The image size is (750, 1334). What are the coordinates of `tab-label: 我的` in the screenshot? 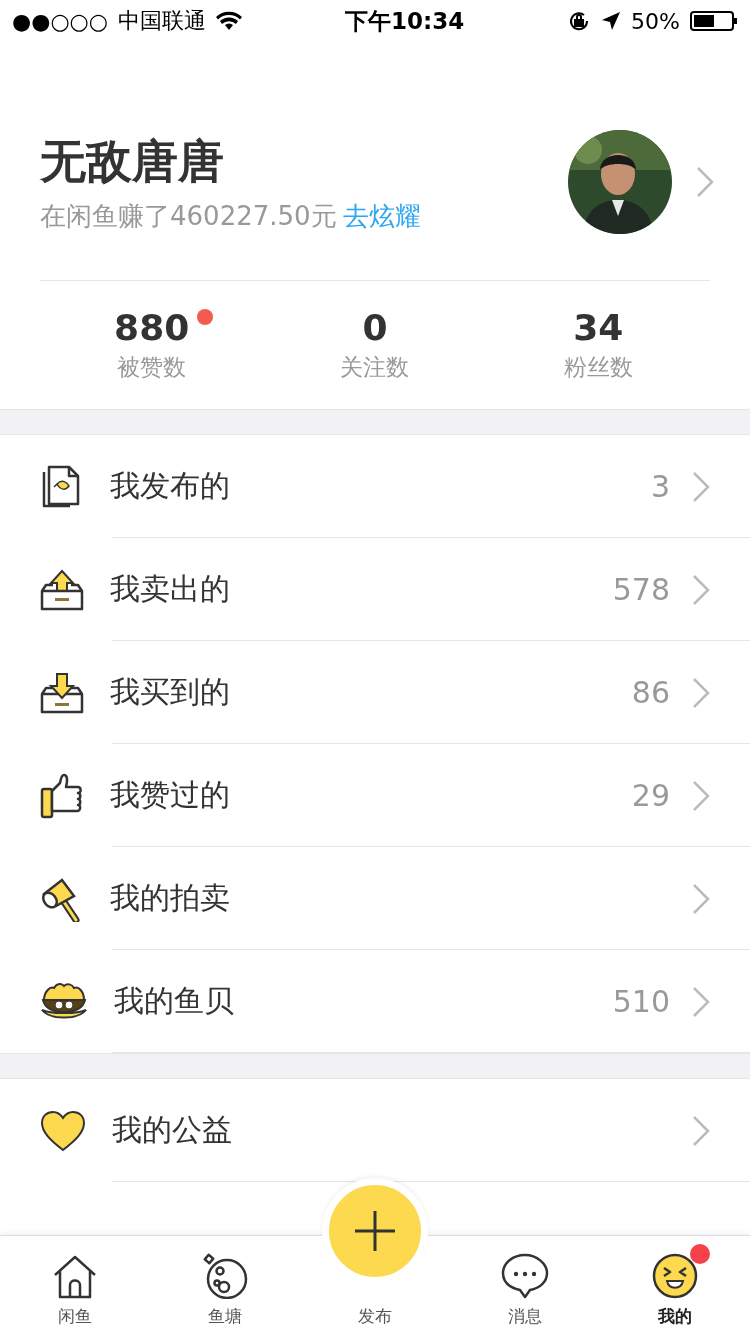 It's located at (675, 1316).